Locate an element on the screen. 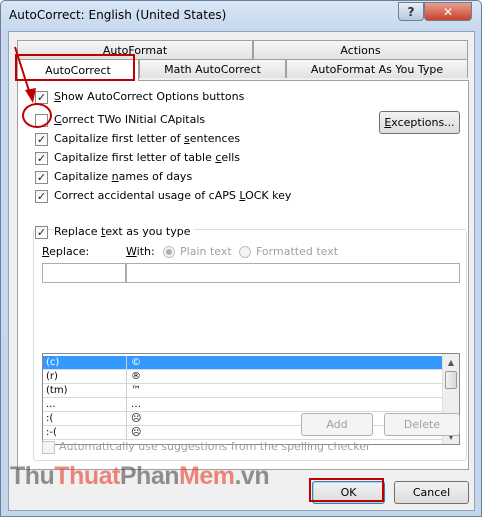  annotation-arrow-icon is located at coordinates (25, 74).